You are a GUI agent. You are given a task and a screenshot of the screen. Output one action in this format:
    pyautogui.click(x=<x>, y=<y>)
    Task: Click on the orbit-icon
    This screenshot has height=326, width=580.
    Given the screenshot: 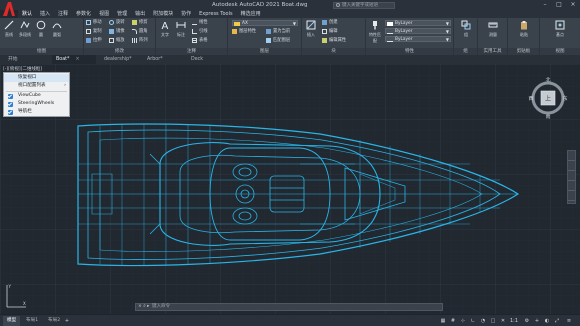 What is the action you would take?
    pyautogui.click(x=571, y=187)
    